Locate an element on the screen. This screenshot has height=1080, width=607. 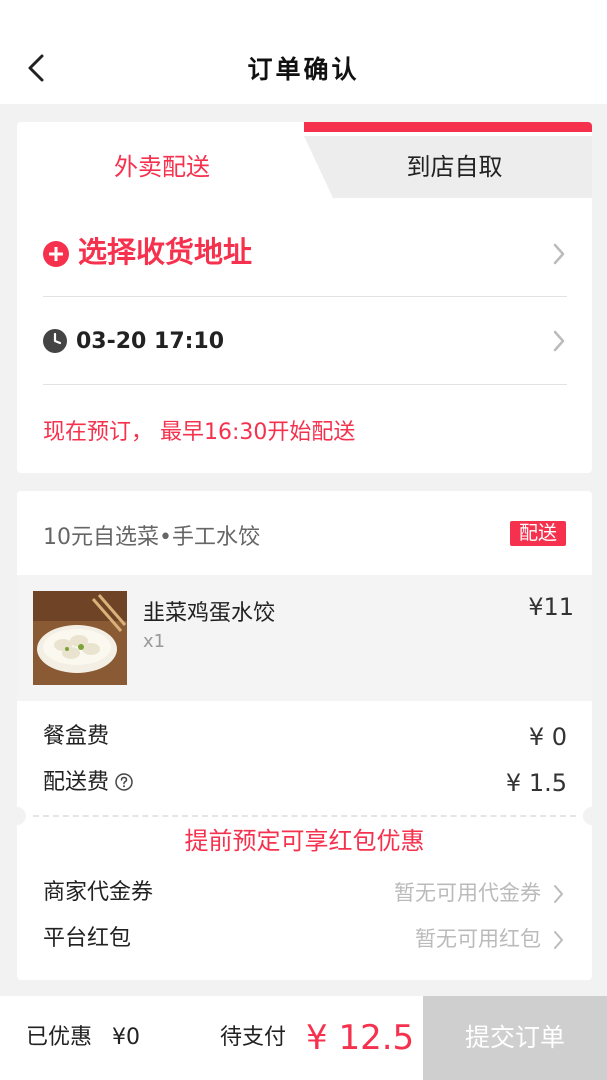
dumplings-image is located at coordinates (80, 638).